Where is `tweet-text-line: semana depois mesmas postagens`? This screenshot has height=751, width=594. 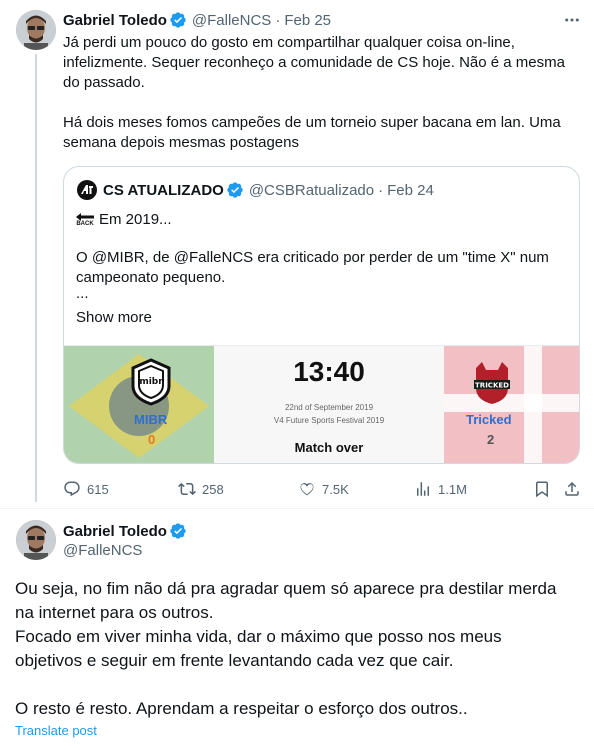
tweet-text-line: semana depois mesmas postagens is located at coordinates (181, 142).